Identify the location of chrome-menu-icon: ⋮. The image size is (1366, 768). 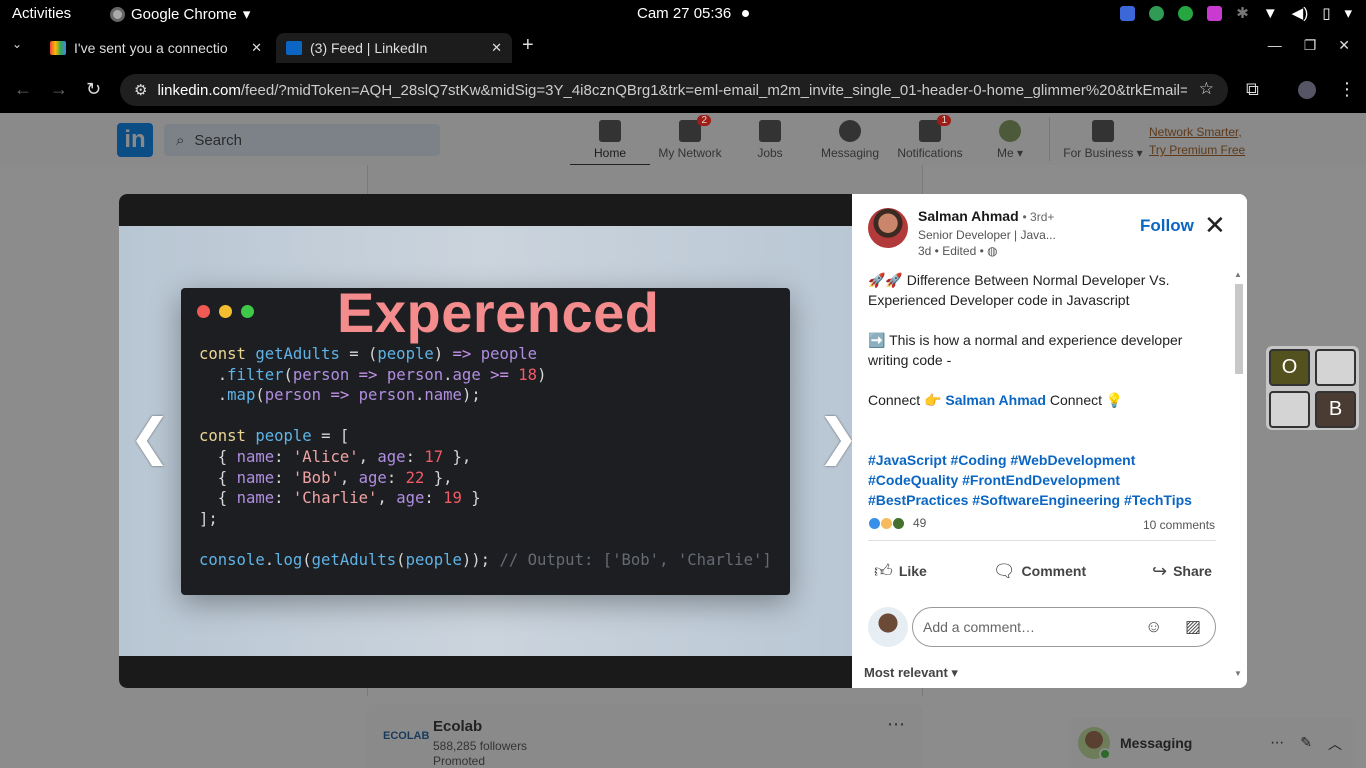
(1347, 89).